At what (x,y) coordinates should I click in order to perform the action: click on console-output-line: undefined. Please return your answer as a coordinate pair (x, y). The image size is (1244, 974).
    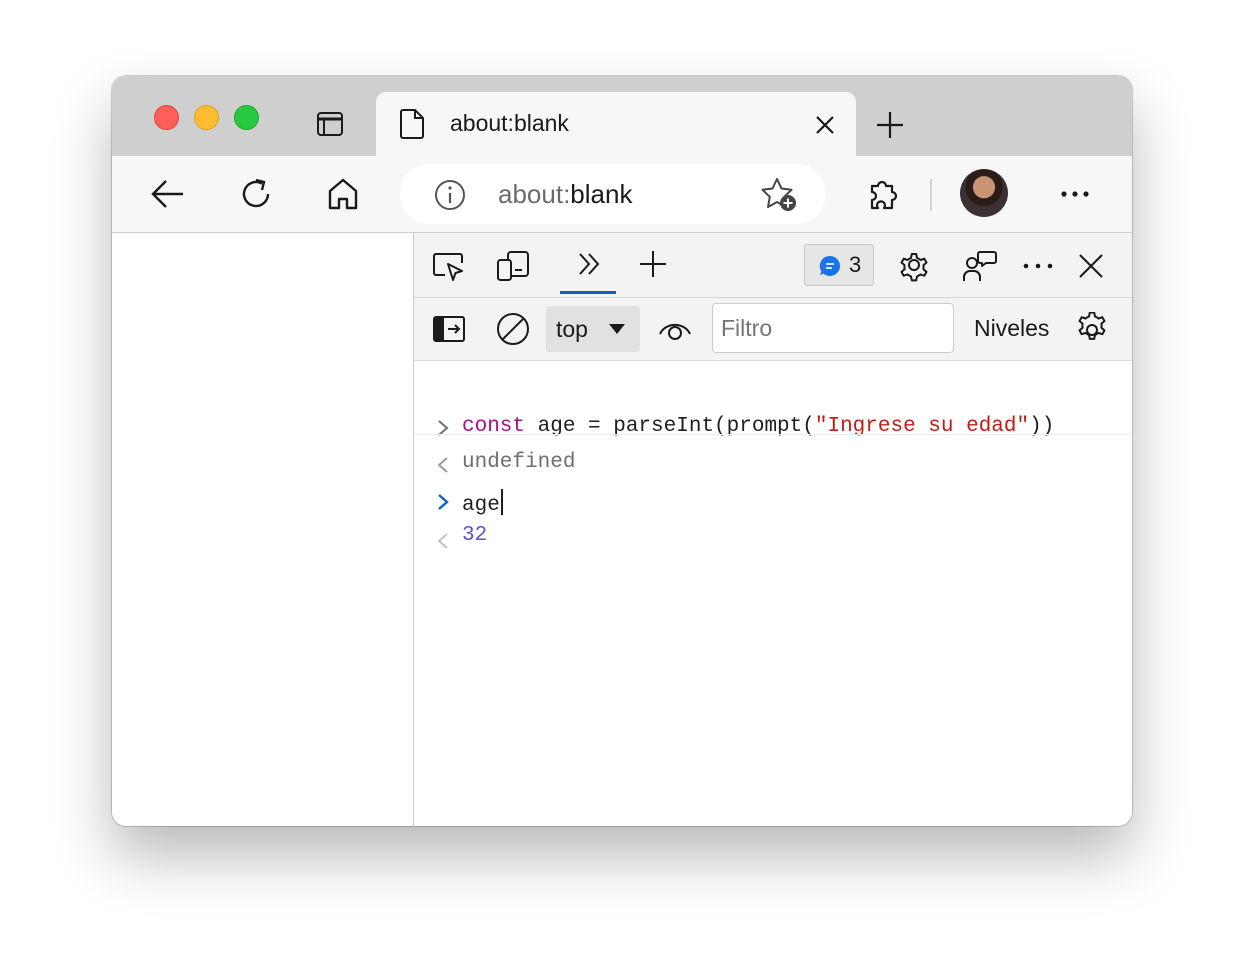
    Looking at the image, I should click on (773, 439).